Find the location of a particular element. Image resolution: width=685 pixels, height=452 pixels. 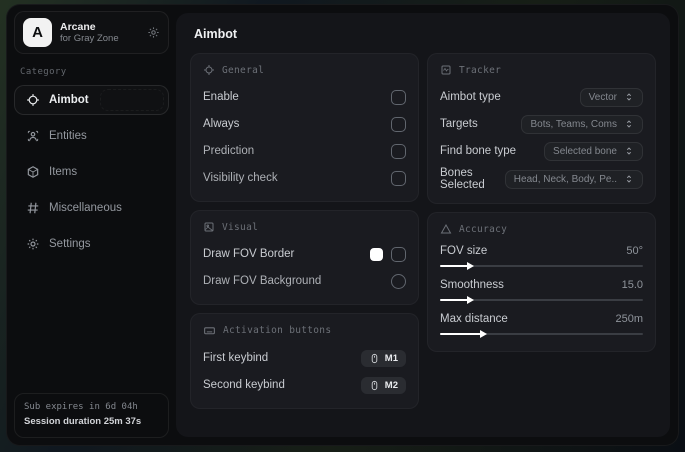

card-title: Tracker is located at coordinates (480, 70).